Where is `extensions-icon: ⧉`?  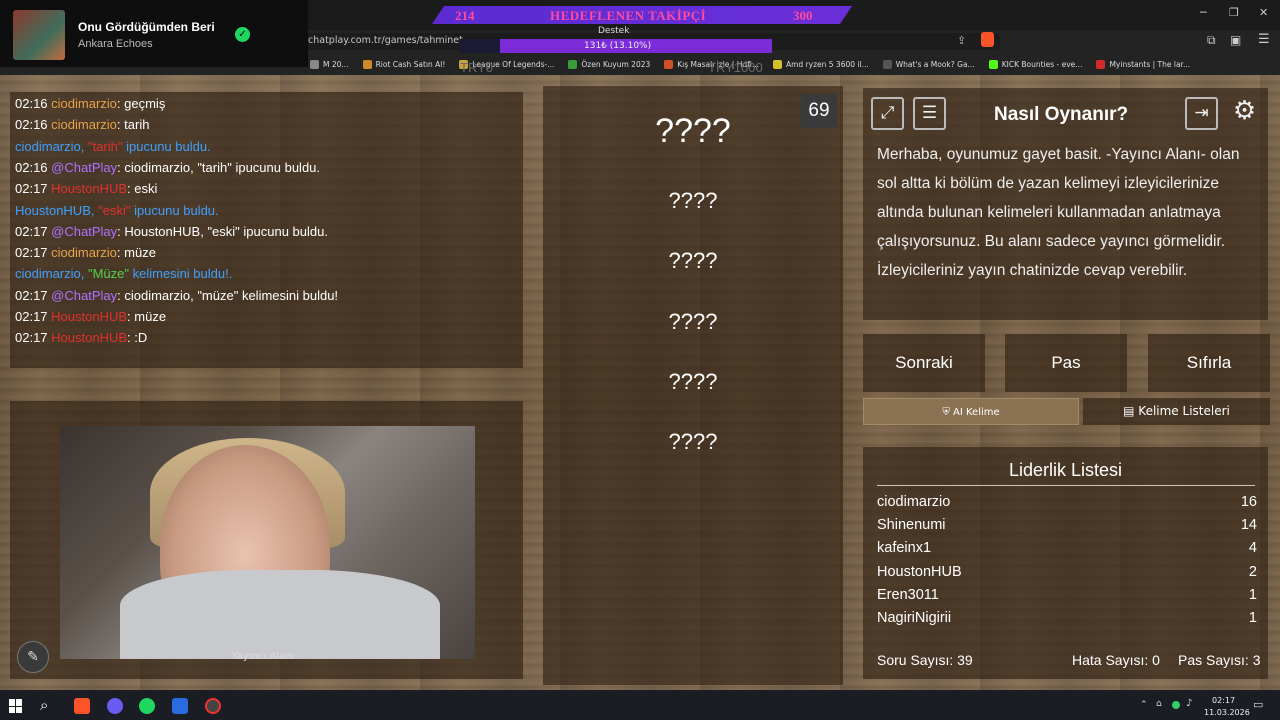 extensions-icon: ⧉ is located at coordinates (1211, 40).